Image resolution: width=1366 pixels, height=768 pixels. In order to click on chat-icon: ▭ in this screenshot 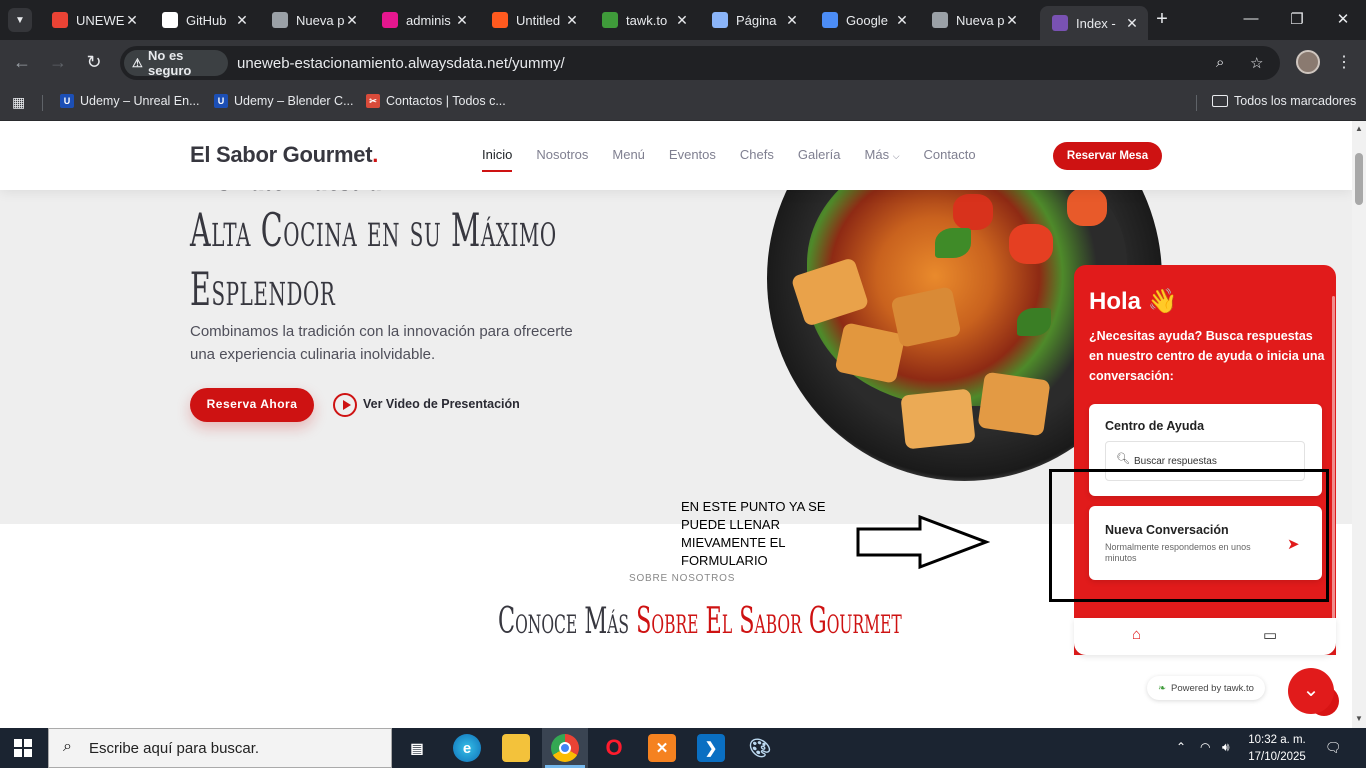, I will do `click(1270, 635)`.